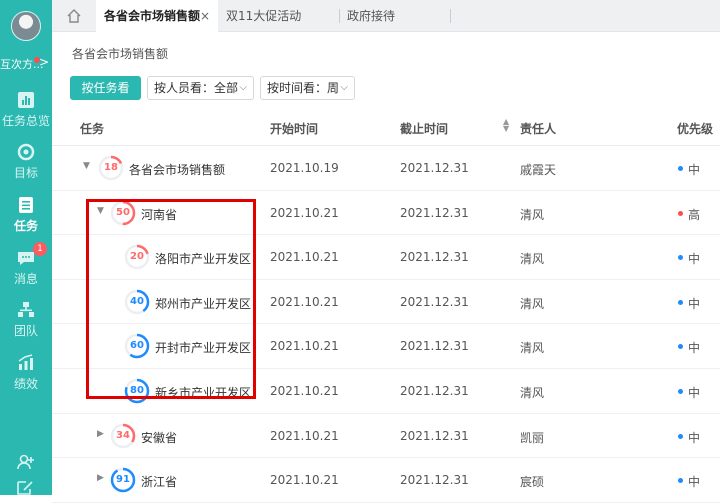 The image size is (720, 503). I want to click on progress-value: 91, so click(123, 480).